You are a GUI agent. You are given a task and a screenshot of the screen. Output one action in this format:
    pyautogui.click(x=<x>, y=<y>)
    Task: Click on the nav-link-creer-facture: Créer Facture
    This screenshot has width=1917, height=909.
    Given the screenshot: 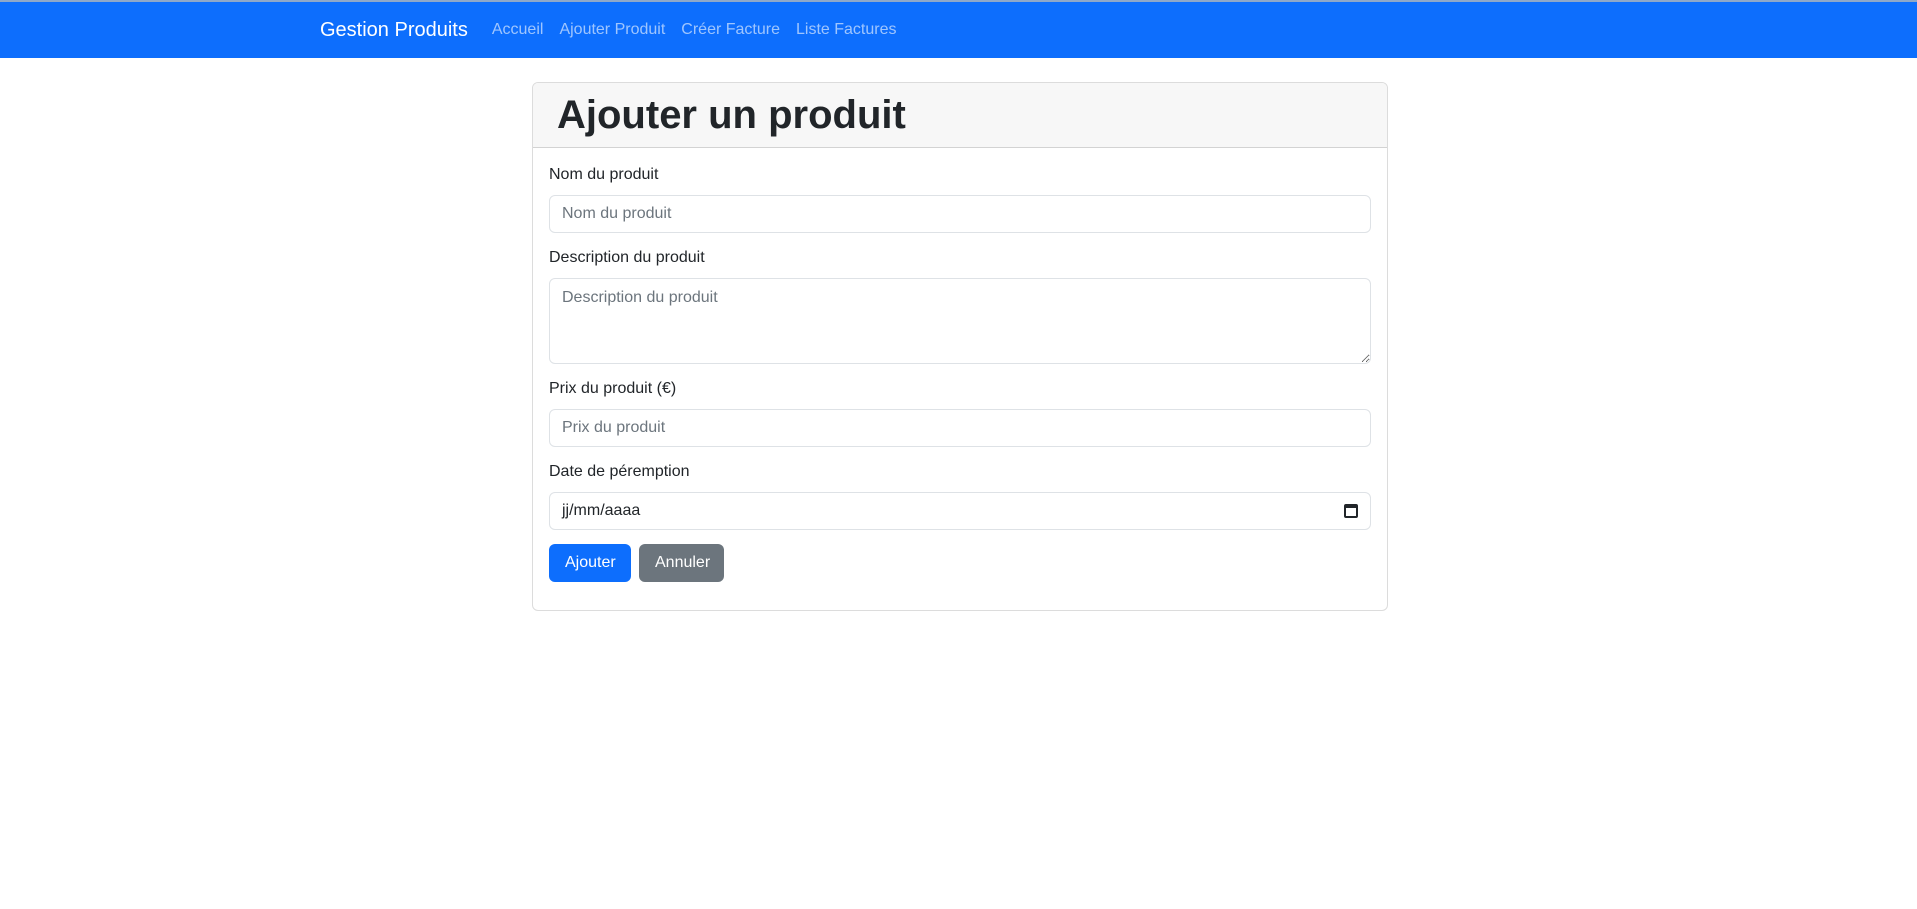 What is the action you would take?
    pyautogui.click(x=730, y=30)
    